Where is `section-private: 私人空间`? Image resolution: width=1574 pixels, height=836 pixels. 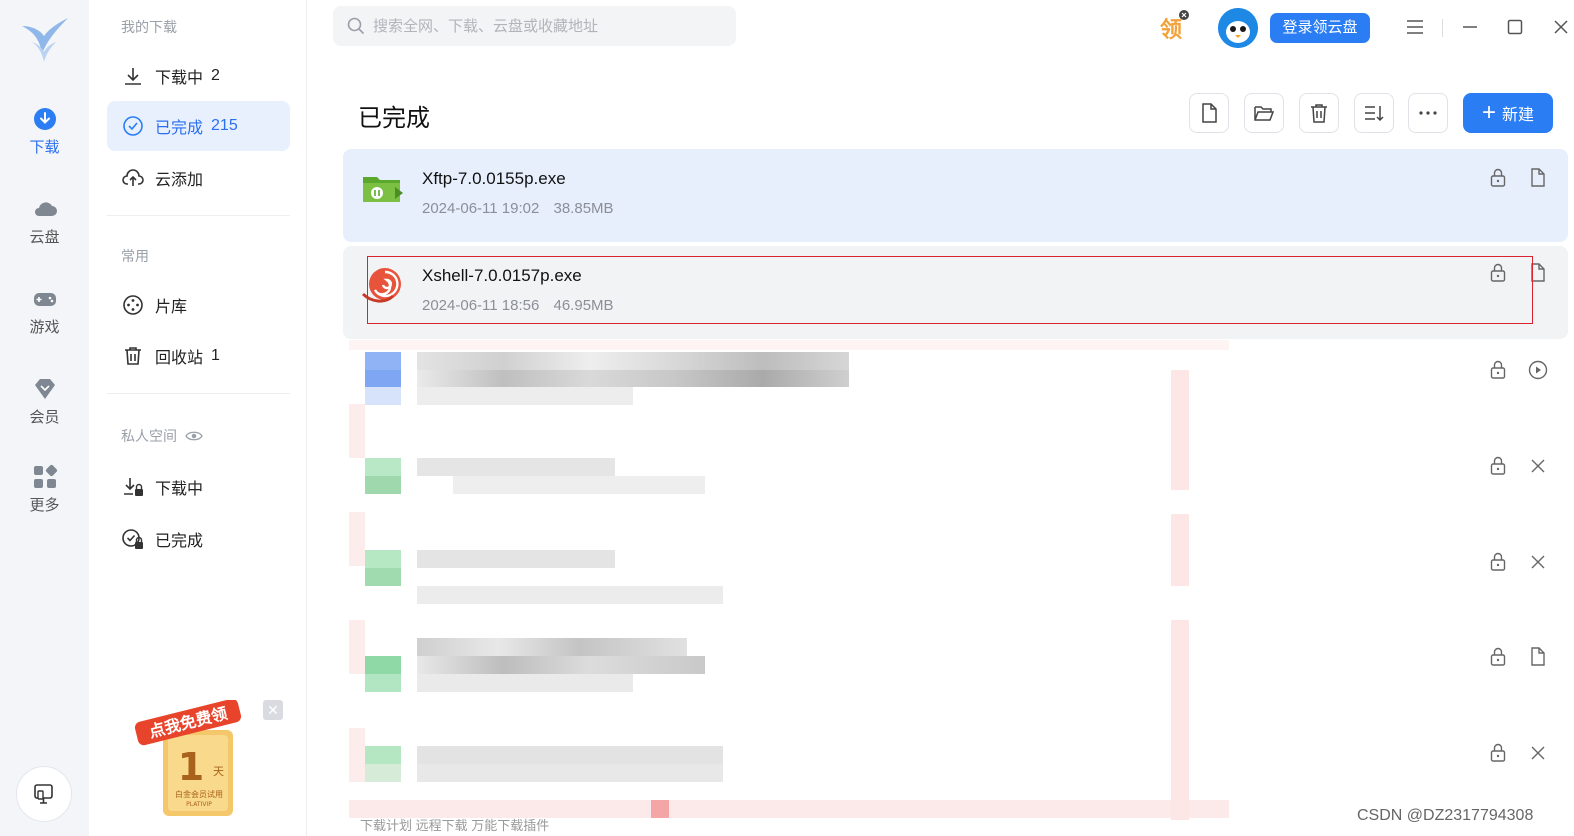
section-private: 私人空间 is located at coordinates (162, 436).